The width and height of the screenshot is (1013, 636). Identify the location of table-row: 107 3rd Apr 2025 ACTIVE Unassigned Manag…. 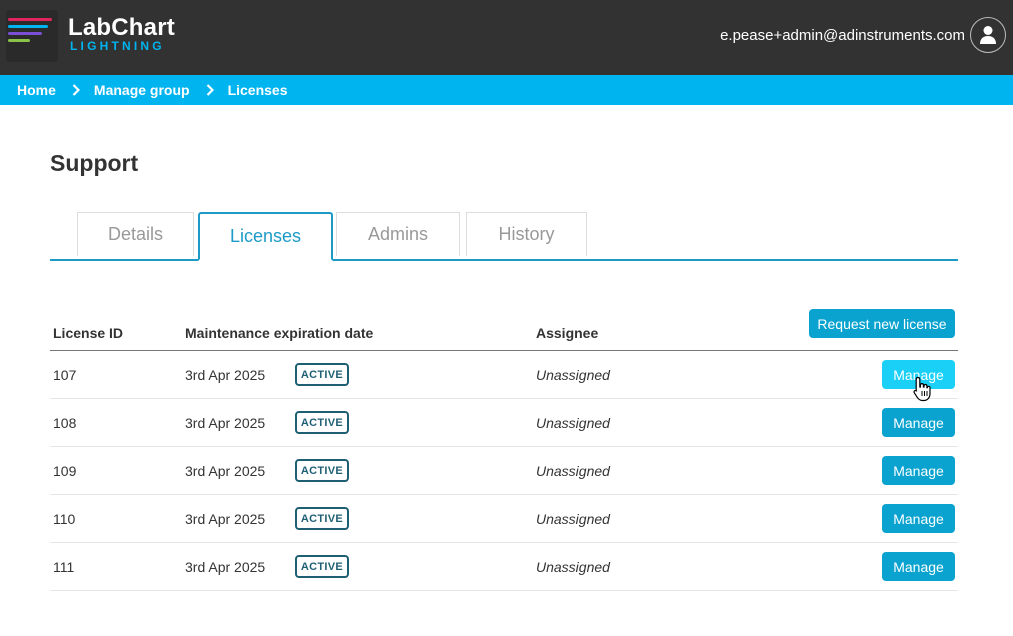
(504, 375).